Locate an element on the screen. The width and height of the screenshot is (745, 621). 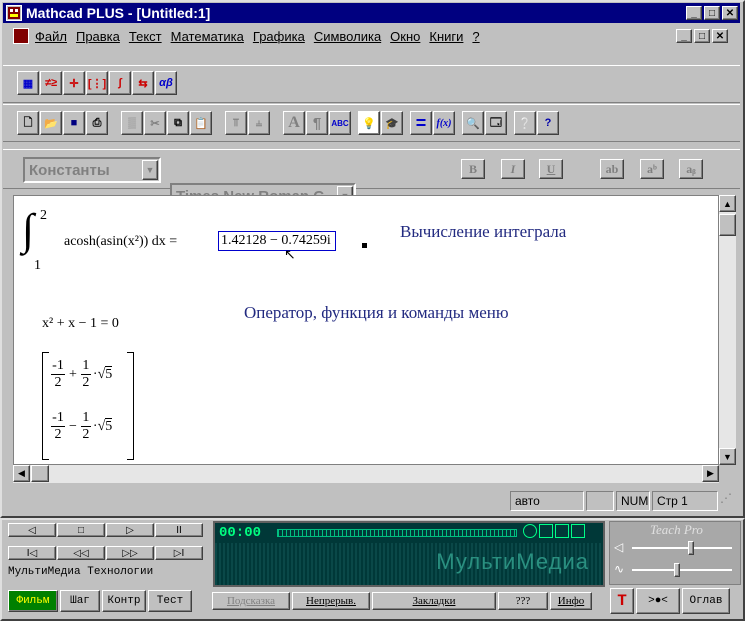
volume-slider-thumb is located at coordinates (691, 548).